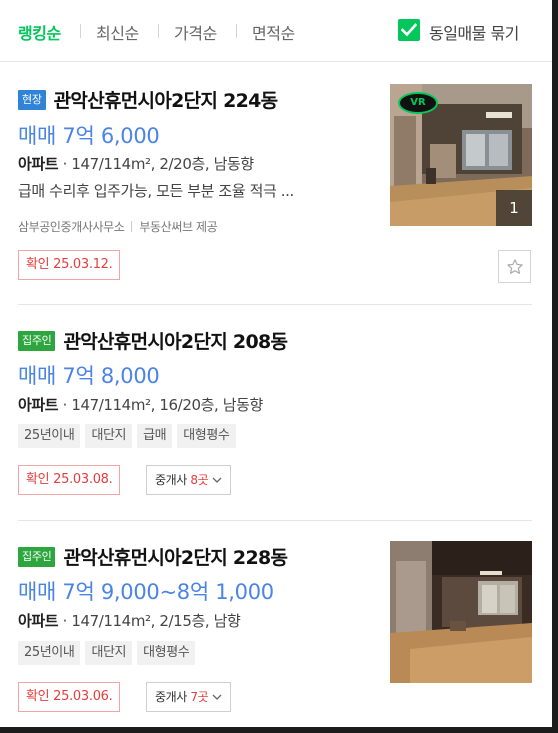 The image size is (558, 733). Describe the element at coordinates (189, 697) in the screenshot. I see `broker-dropdown-button: 중개사 7곳` at that location.